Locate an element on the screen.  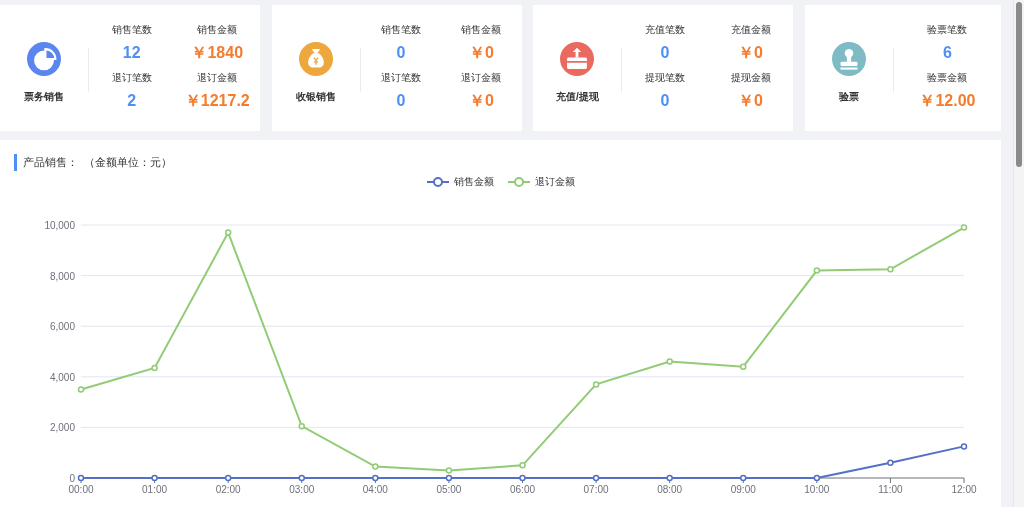
x-axis-label: 08:00 is located at coordinates (670, 489).